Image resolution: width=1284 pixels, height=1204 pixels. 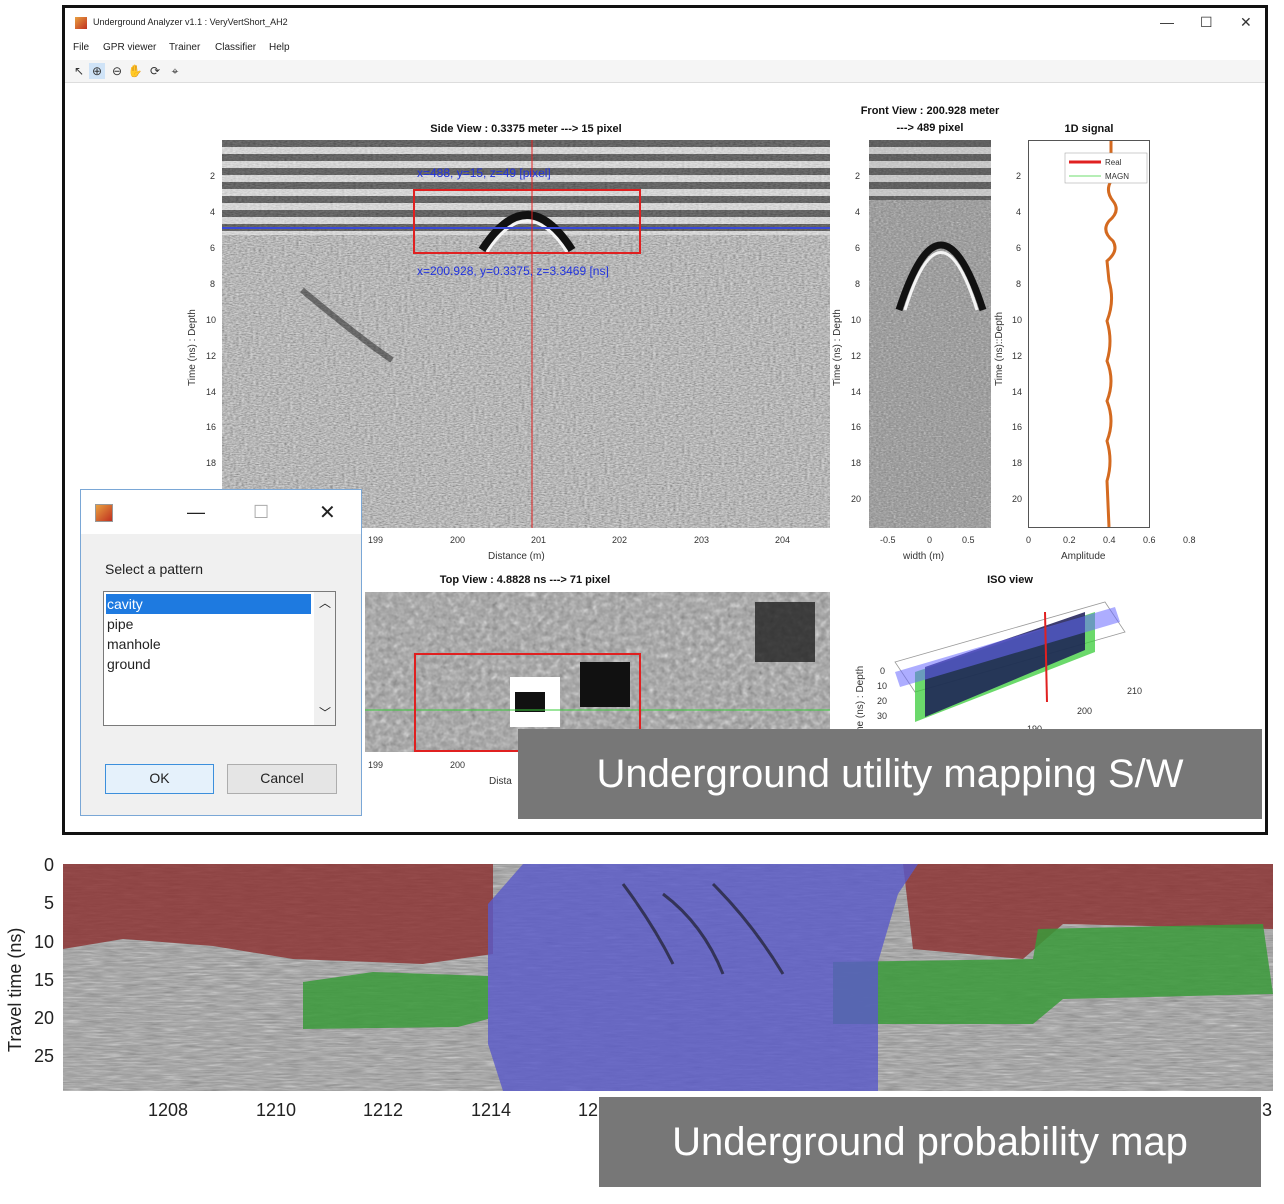 What do you see at coordinates (858, 248) in the screenshot?
I see `front-view-ytick: 6` at bounding box center [858, 248].